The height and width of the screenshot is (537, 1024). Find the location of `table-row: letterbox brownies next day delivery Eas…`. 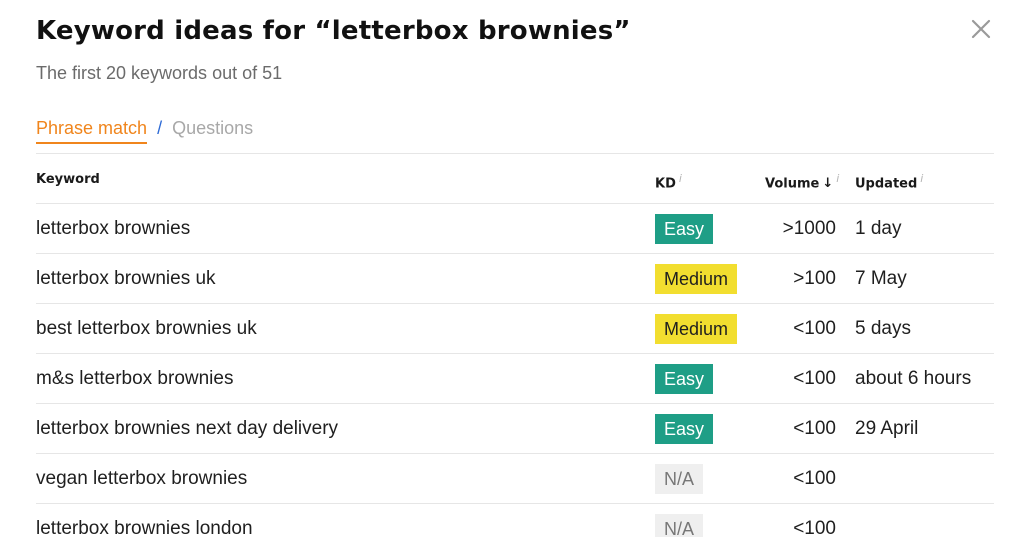

table-row: letterbox brownies next day delivery Eas… is located at coordinates (515, 429).